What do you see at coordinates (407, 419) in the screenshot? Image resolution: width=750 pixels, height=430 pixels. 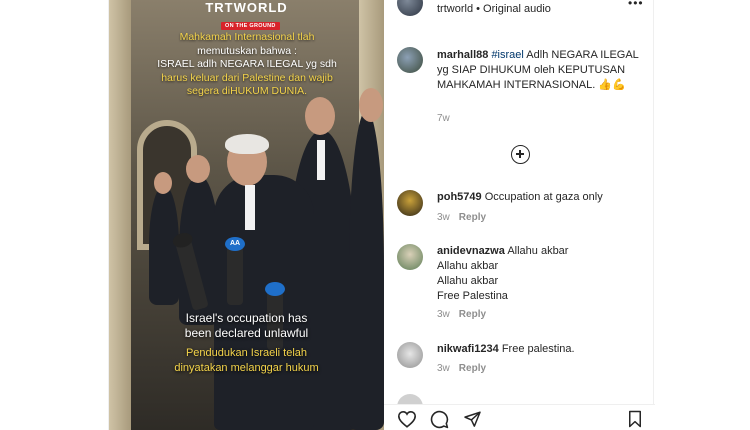 I see `heart-icon` at bounding box center [407, 419].